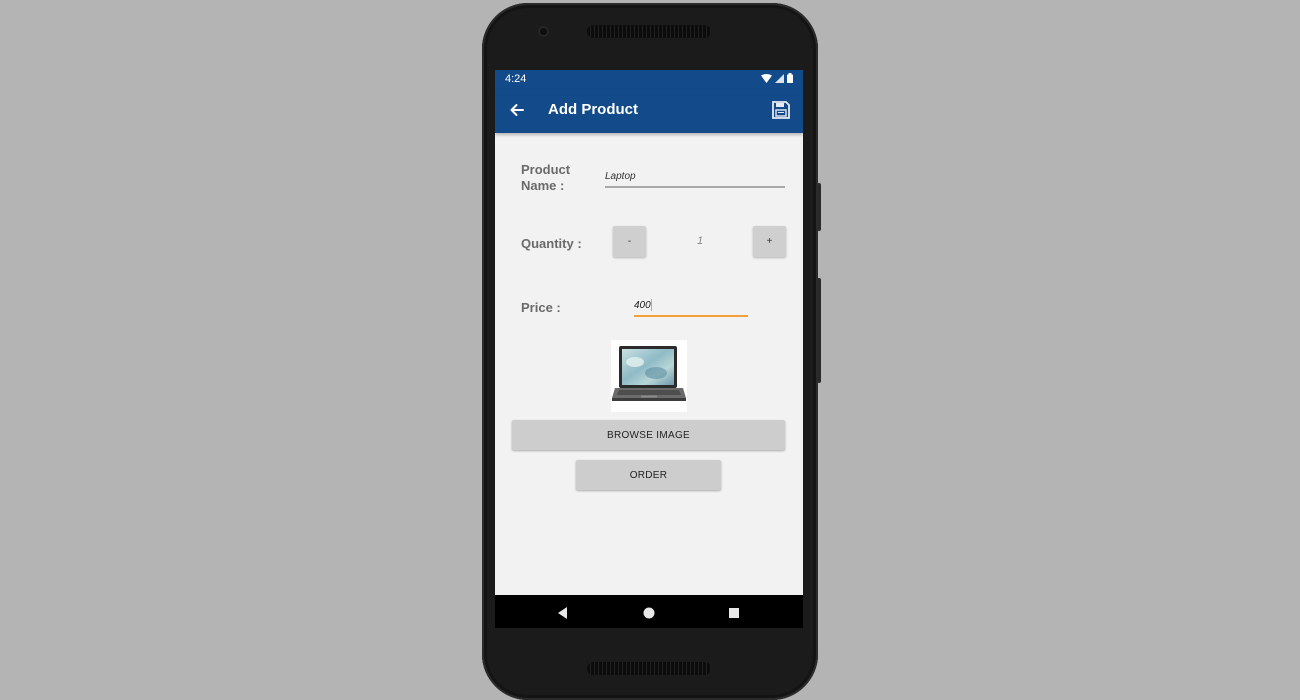 Image resolution: width=1300 pixels, height=700 pixels. I want to click on home-circle-icon, so click(649, 613).